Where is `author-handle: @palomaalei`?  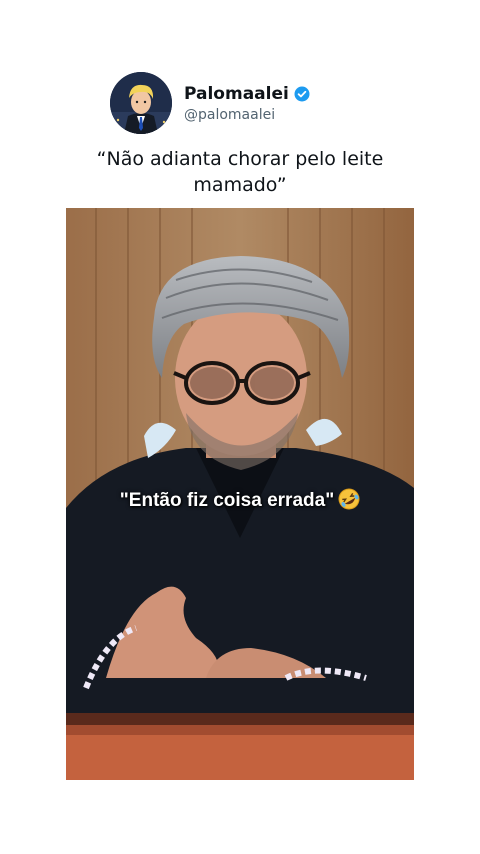 author-handle: @palomaalei is located at coordinates (229, 115).